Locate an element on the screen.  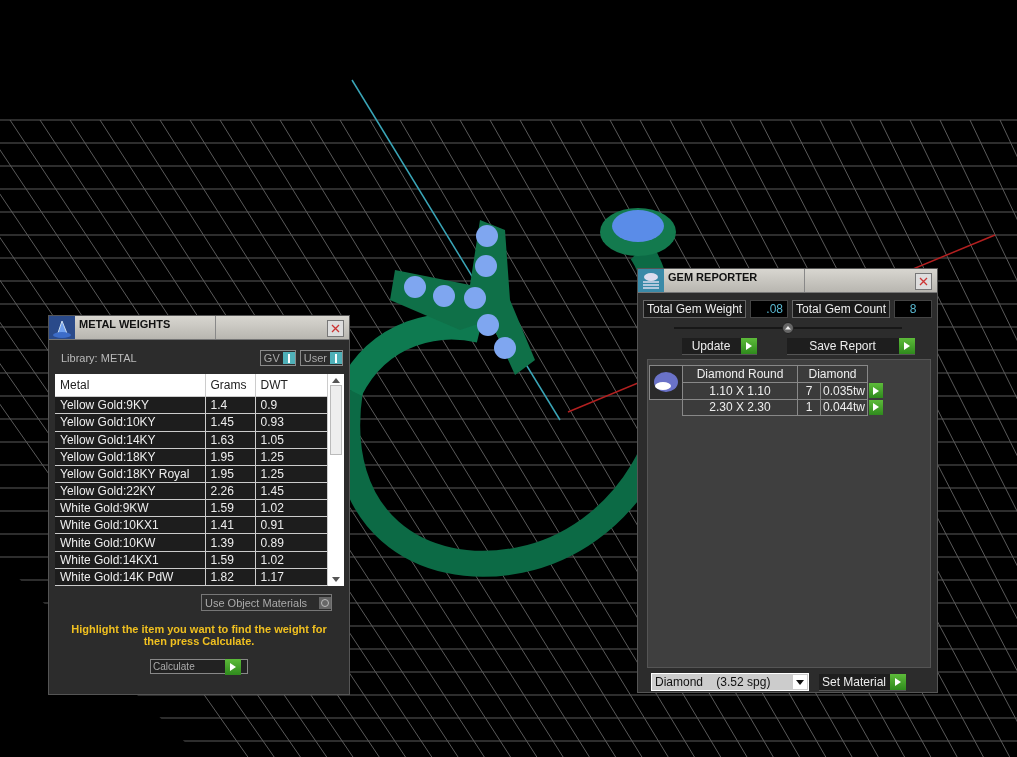
total-value: .08 is located at coordinates (769, 309).